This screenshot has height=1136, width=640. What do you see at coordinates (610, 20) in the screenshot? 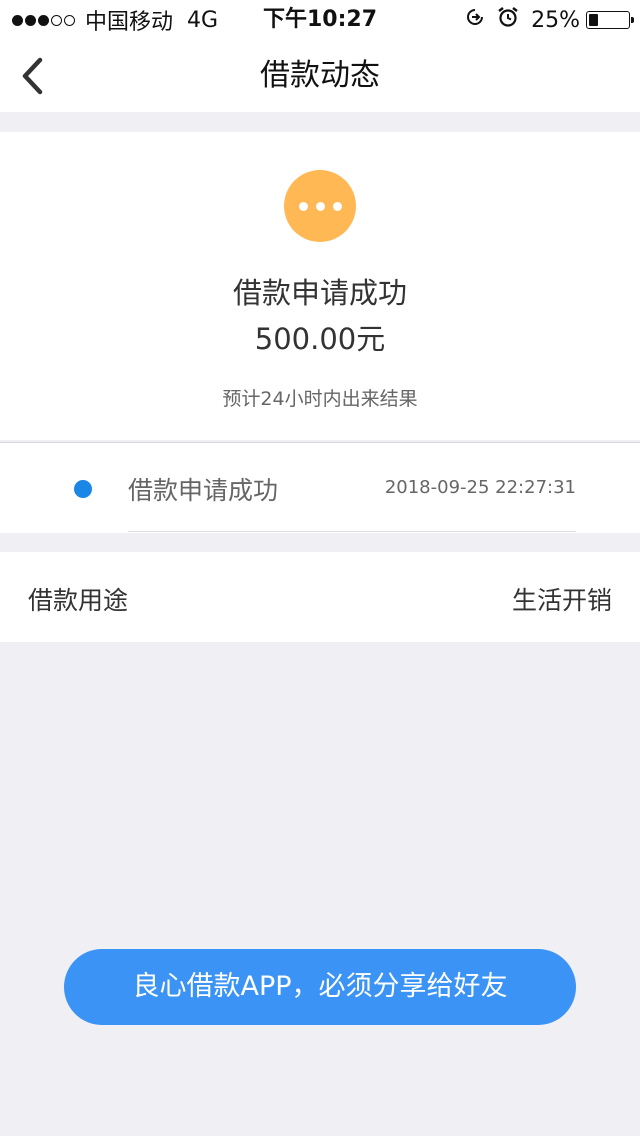
I see `battery-icon` at bounding box center [610, 20].